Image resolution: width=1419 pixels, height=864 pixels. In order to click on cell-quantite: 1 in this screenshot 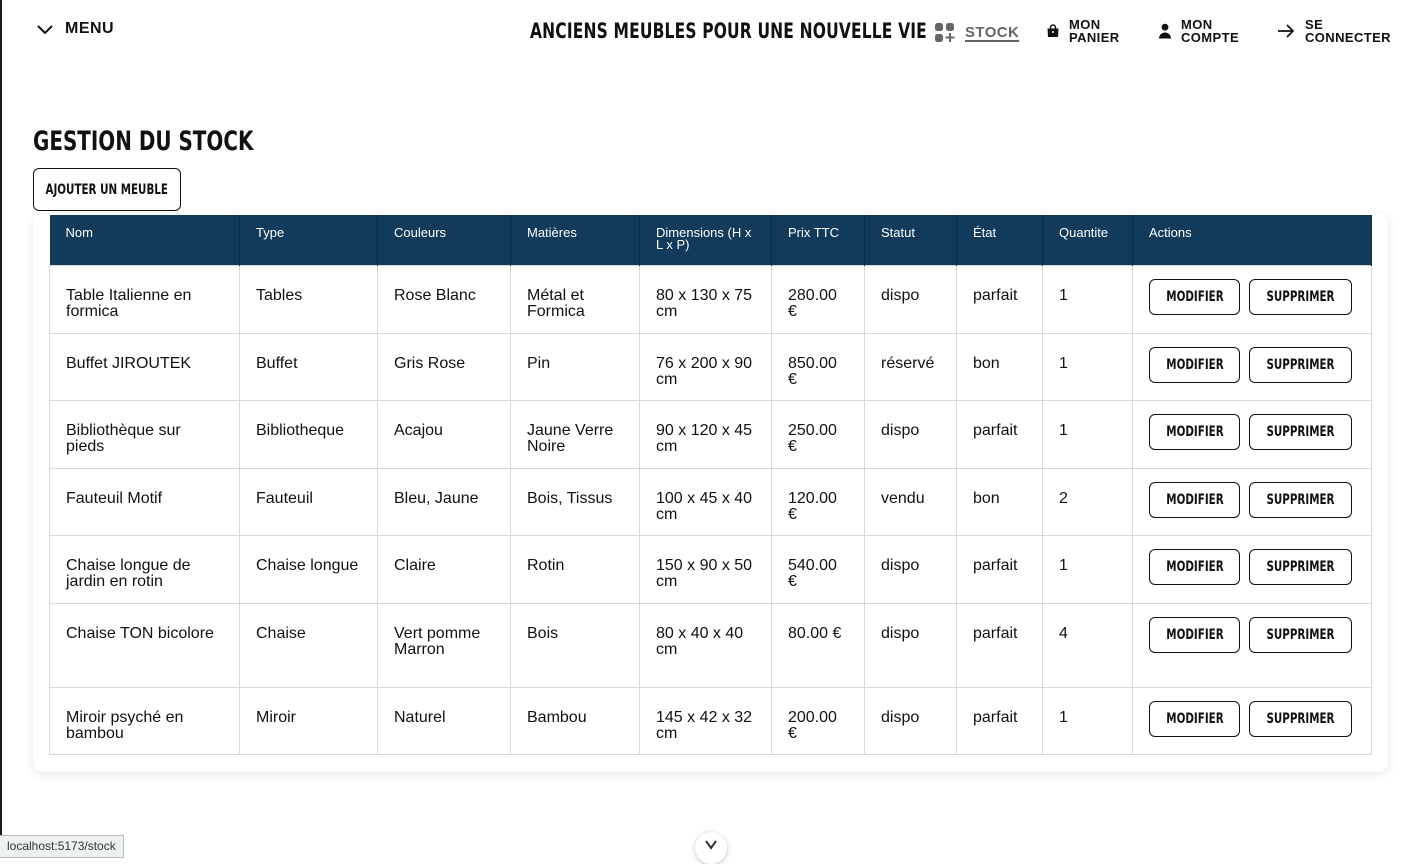, I will do `click(1087, 721)`.